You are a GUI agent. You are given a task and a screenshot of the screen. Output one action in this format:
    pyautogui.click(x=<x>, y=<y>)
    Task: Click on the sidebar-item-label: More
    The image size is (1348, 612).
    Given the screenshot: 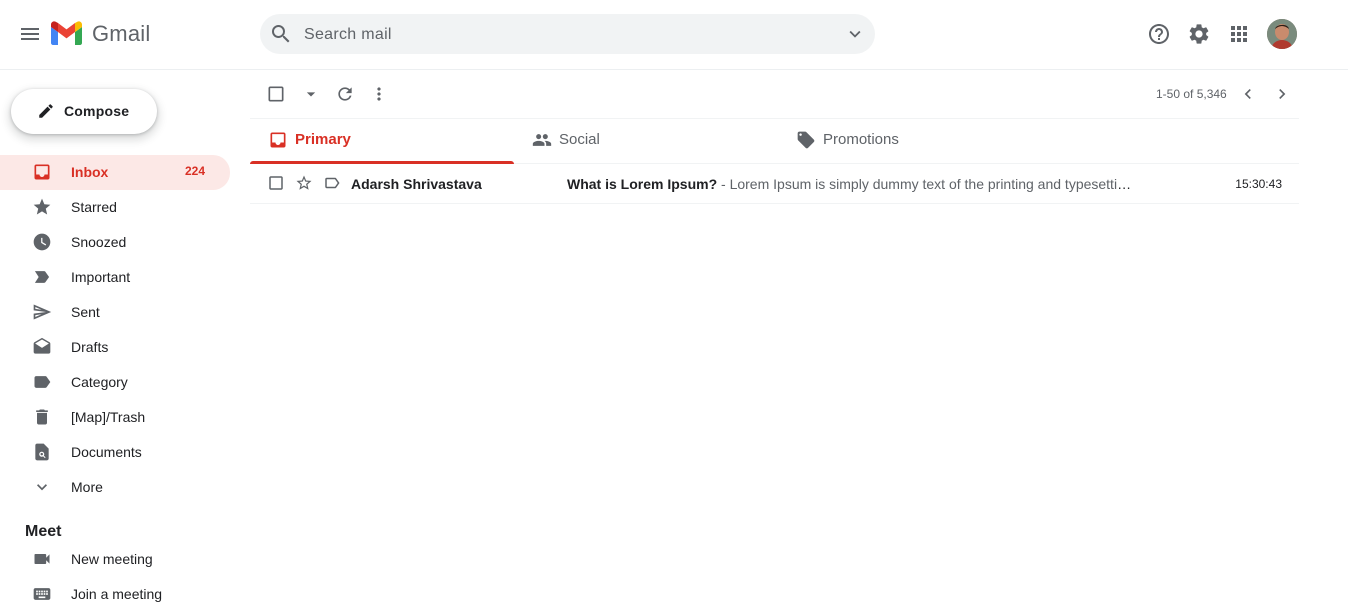 What is the action you would take?
    pyautogui.click(x=87, y=487)
    